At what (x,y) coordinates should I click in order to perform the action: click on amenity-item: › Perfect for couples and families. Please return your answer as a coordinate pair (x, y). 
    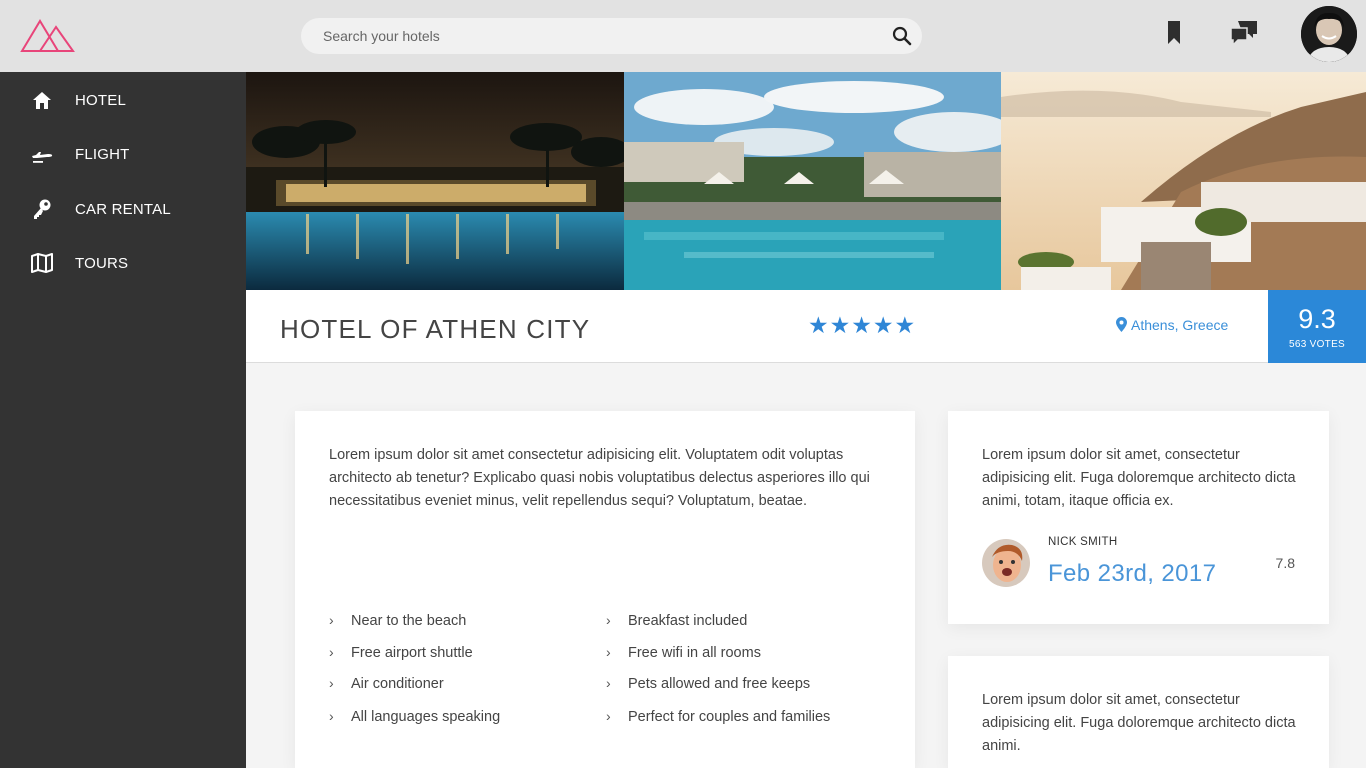
    Looking at the image, I should click on (718, 716).